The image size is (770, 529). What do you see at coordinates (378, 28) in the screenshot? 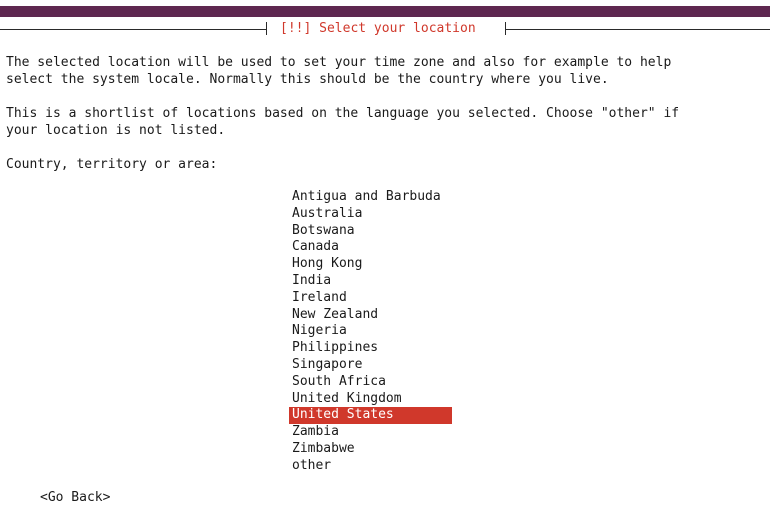
I see `dialog-title: [!!] Select your location` at bounding box center [378, 28].